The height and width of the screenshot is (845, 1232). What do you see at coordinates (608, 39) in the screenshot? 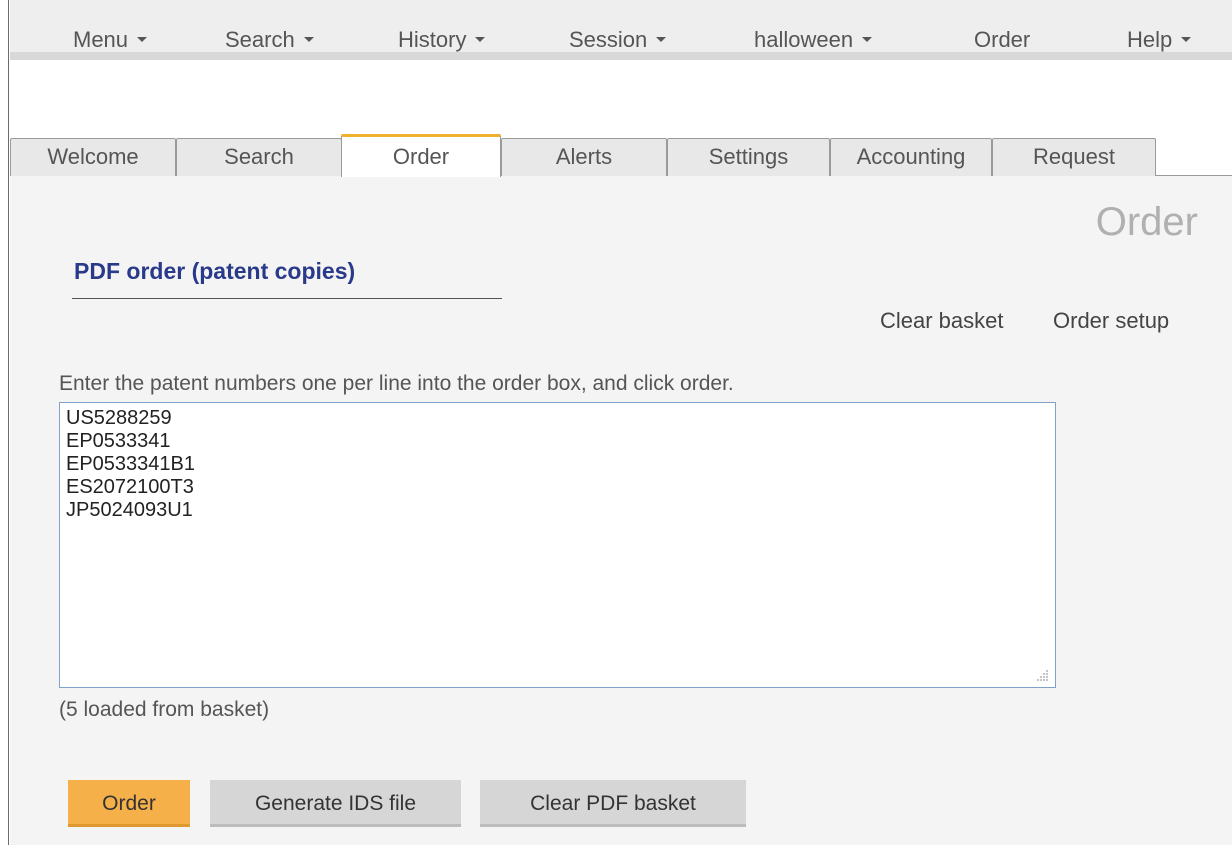
I see `menu-item-label: Session` at bounding box center [608, 39].